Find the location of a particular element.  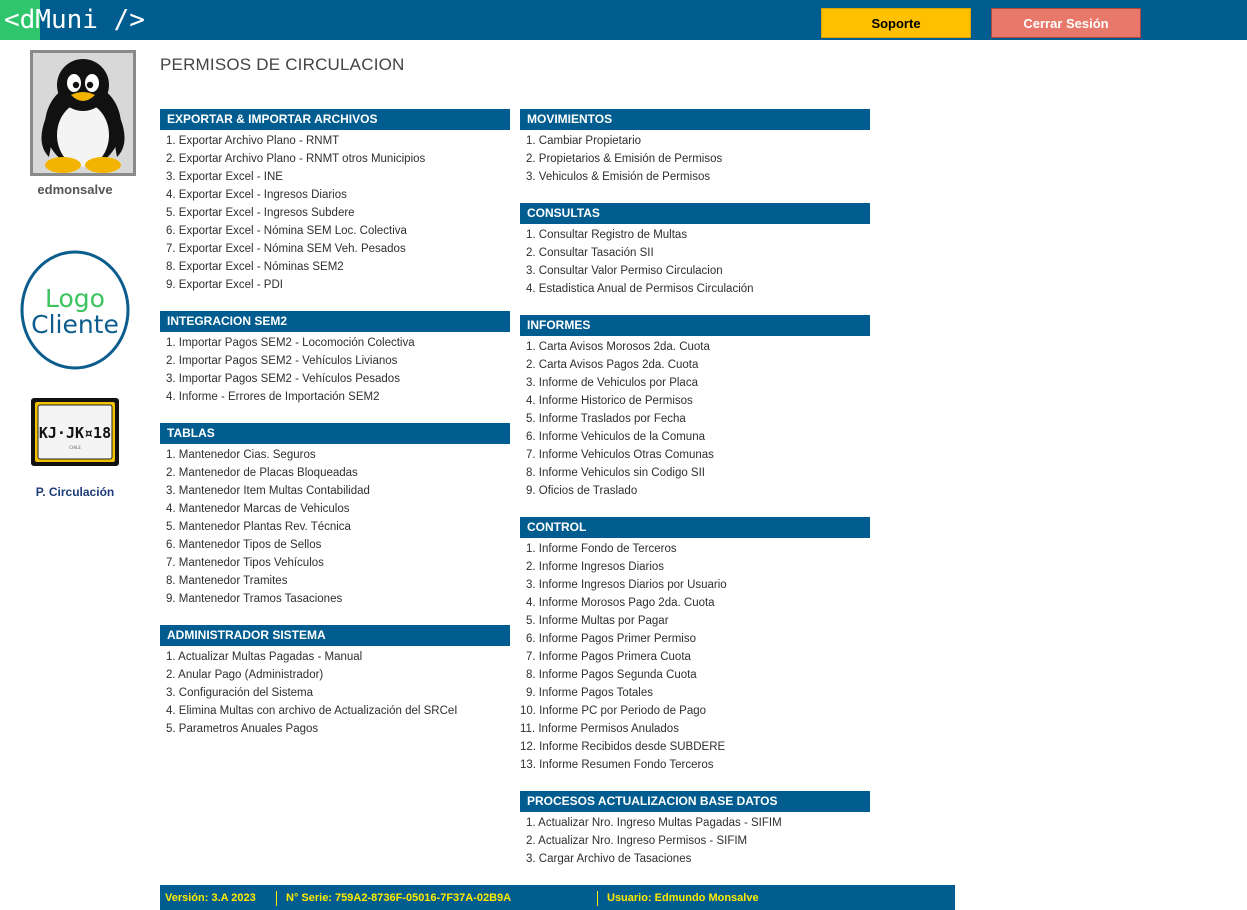

menu-item-procesos-3: 3. Cargar Archivo de Tasaciones is located at coordinates (695, 859).